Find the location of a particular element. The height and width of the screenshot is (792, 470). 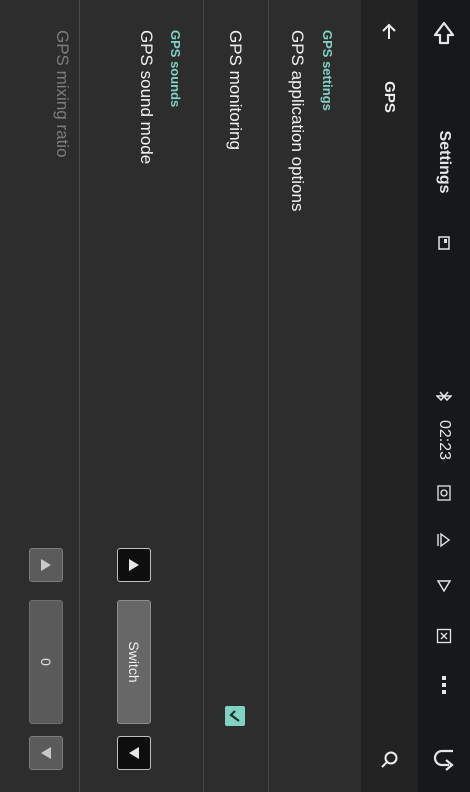

mixing-ratio-next-button is located at coordinates (46, 753).